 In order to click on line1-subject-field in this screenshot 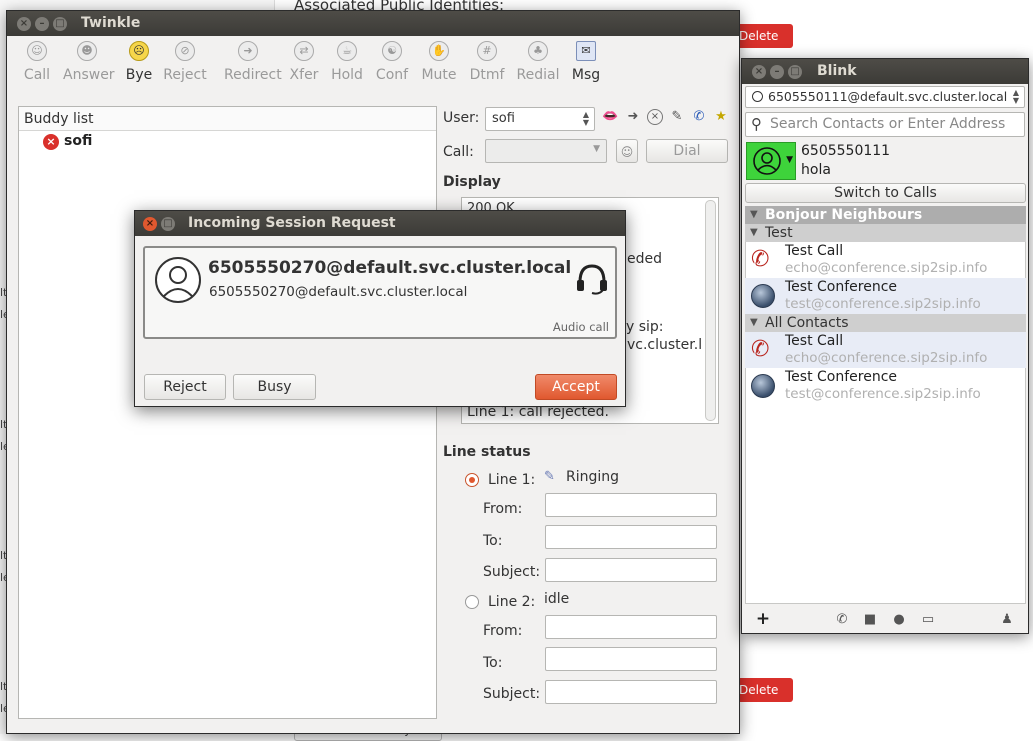, I will do `click(631, 570)`.